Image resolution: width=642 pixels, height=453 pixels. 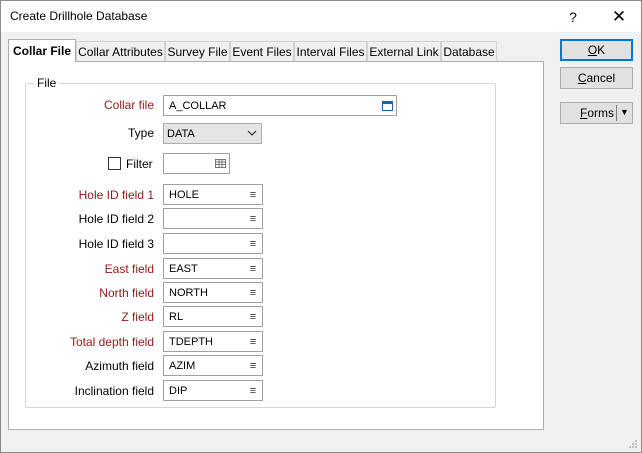 What do you see at coordinates (176, 316) in the screenshot?
I see `z-field-value: RL` at bounding box center [176, 316].